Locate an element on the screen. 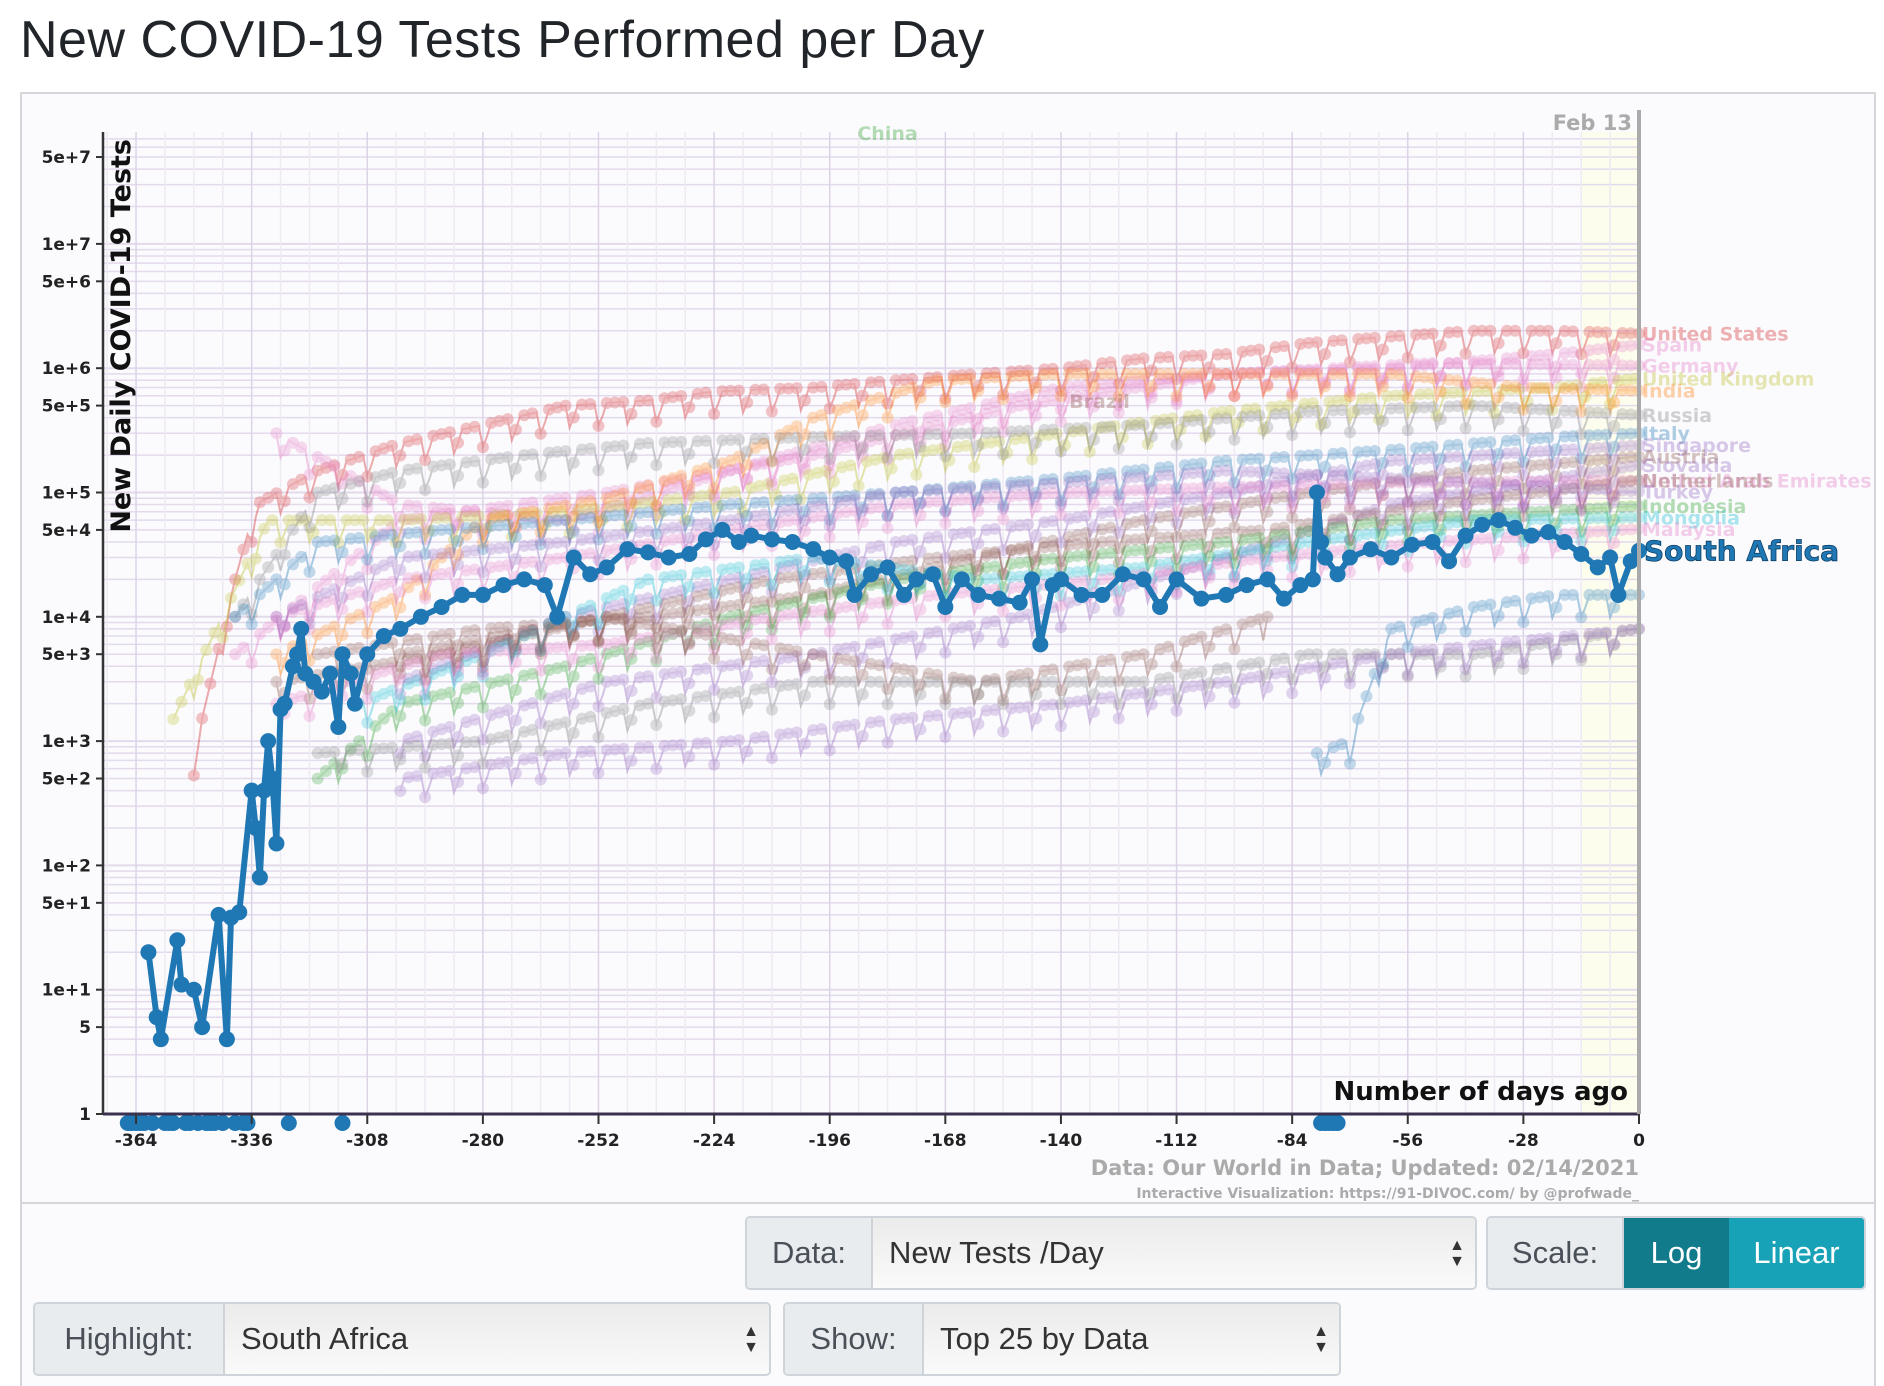  y-tick-label: 5e+3 is located at coordinates (66, 655).